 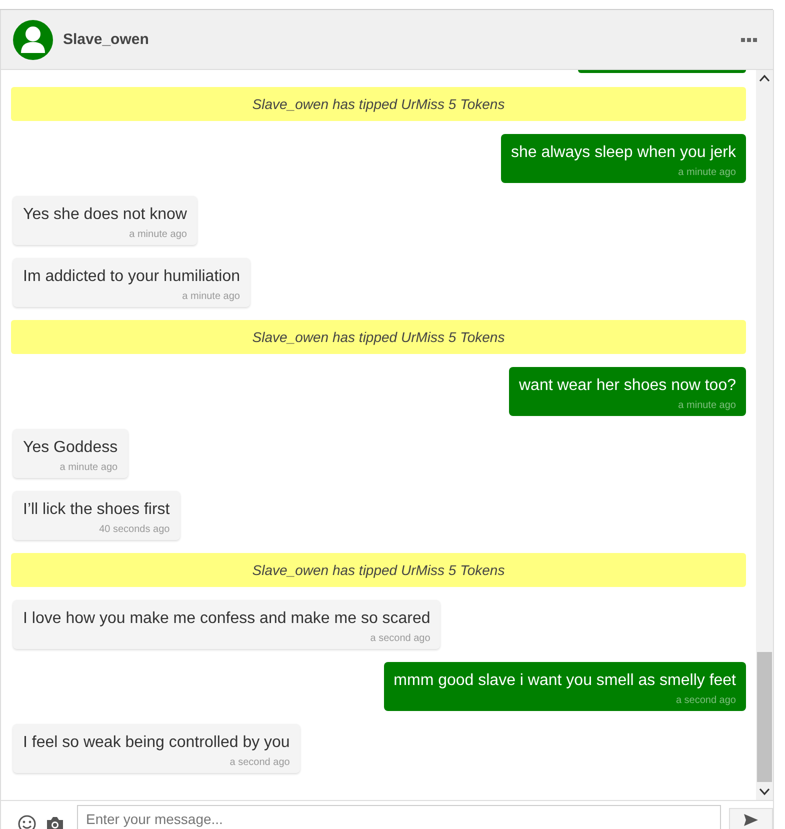 I want to click on message-time: 40 seconds ago, so click(x=134, y=529).